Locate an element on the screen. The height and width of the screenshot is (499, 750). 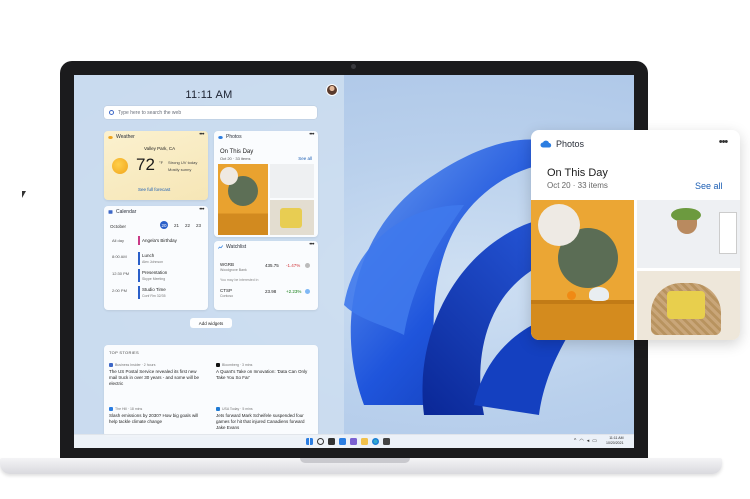
teams-chat-icon is located at coordinates (353, 441).